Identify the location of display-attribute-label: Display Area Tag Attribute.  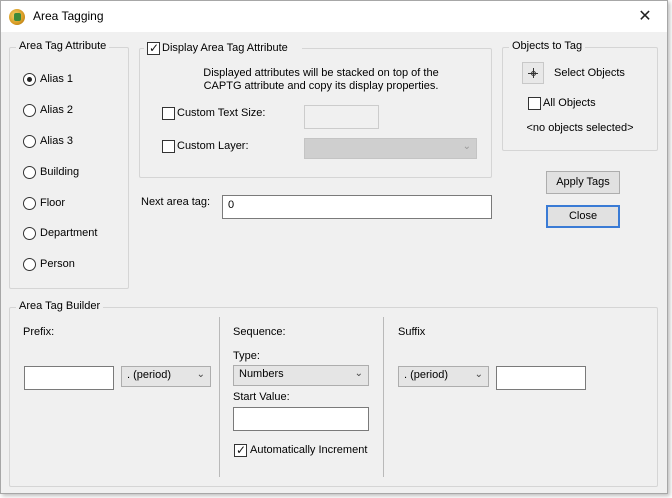
(225, 48).